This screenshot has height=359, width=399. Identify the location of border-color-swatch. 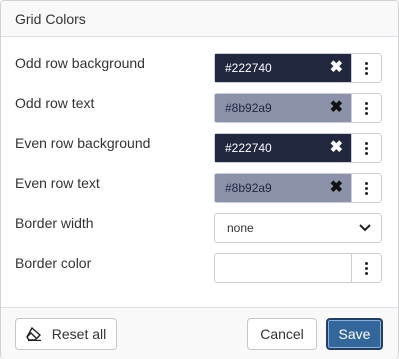
(283, 268).